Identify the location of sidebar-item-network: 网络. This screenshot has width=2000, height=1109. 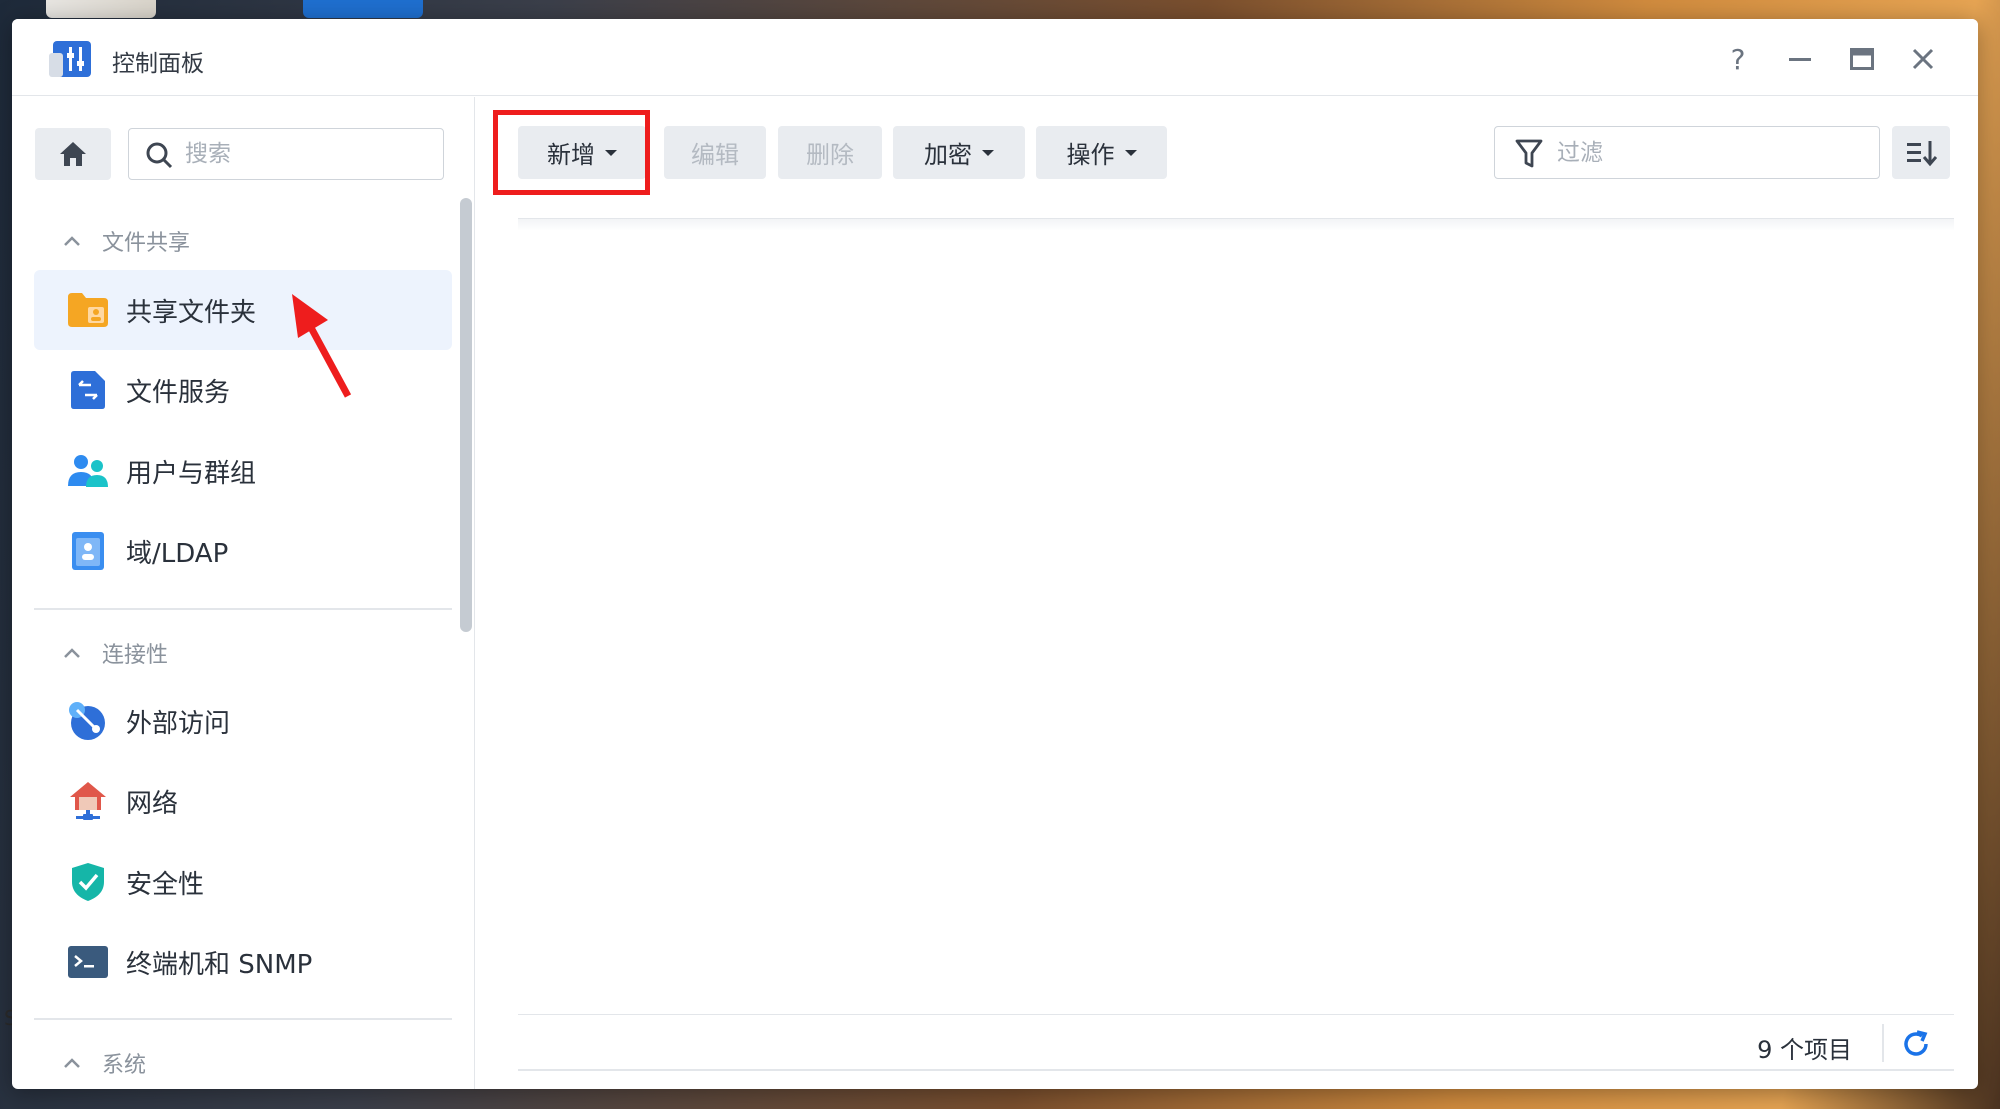
(243, 801).